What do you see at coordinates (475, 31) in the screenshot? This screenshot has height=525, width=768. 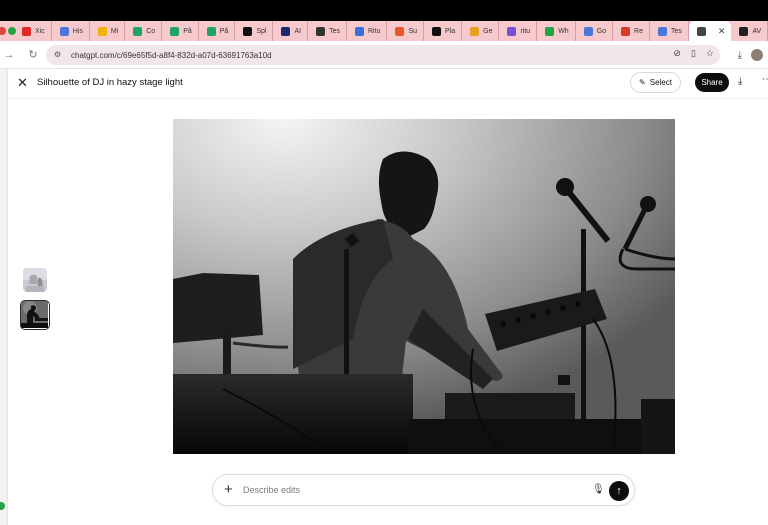 I see `google-icon` at bounding box center [475, 31].